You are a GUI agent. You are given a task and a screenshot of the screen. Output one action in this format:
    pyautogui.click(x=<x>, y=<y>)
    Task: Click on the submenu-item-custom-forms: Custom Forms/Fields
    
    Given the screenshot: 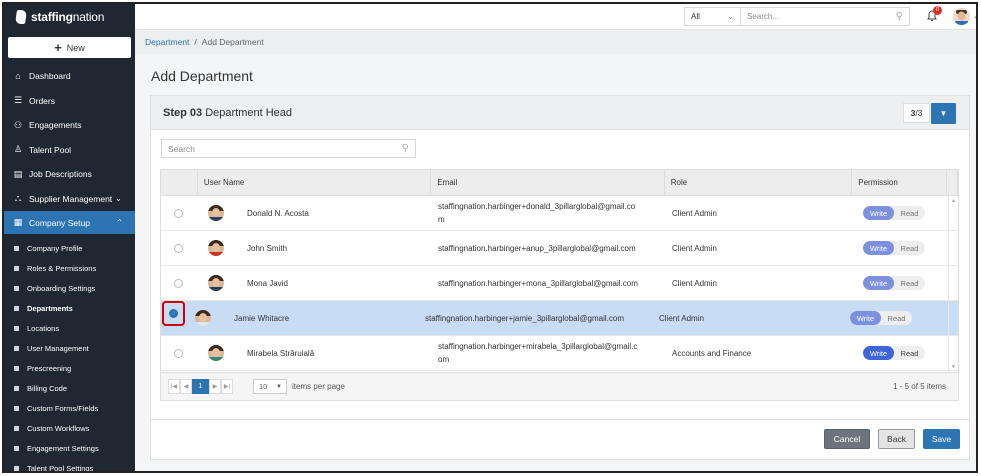 What is the action you would take?
    pyautogui.click(x=69, y=408)
    